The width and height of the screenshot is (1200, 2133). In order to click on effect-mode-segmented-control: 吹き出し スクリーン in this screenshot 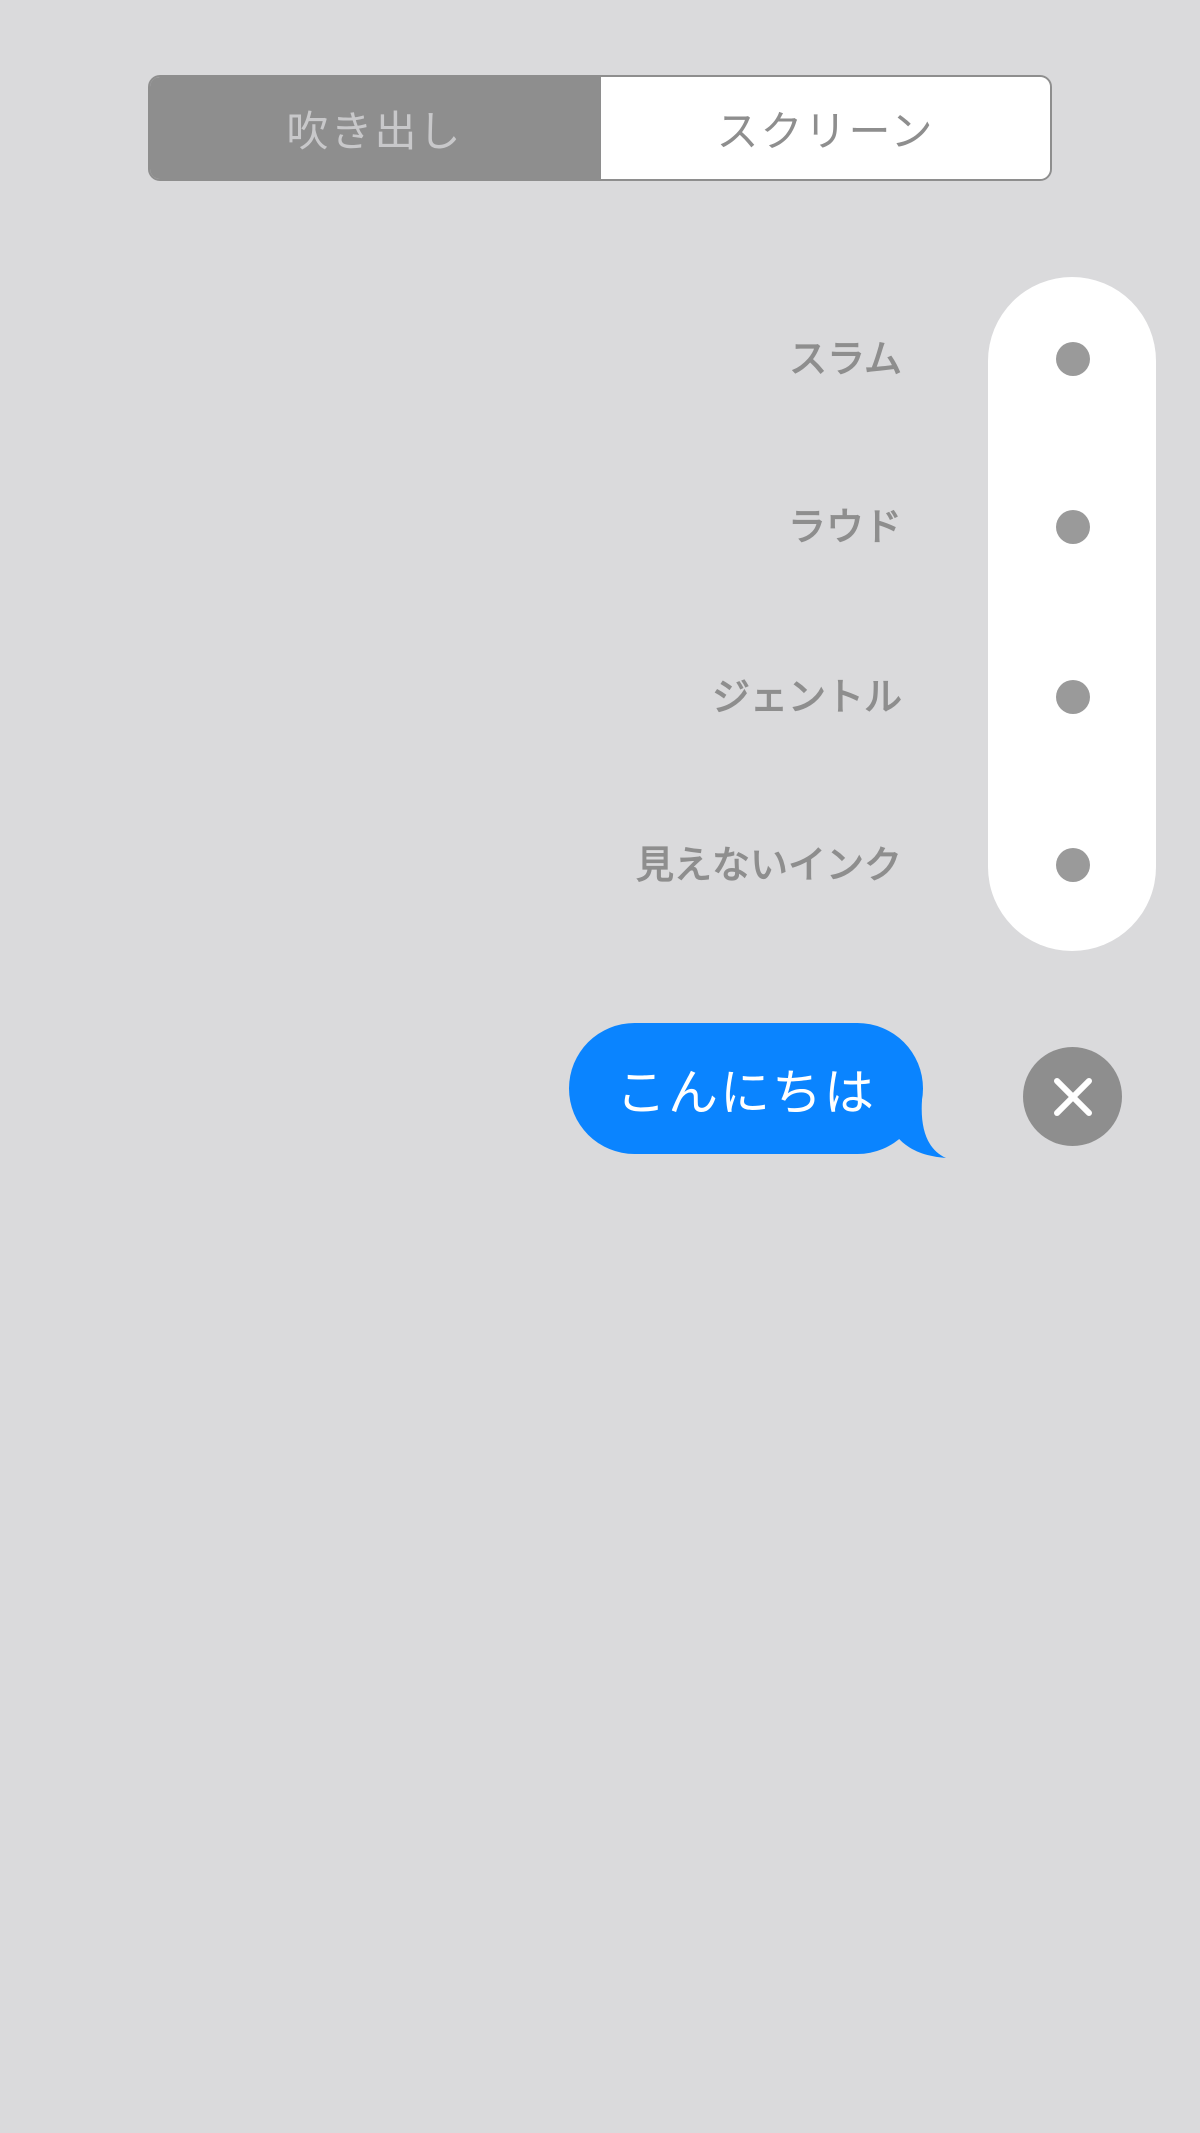, I will do `click(600, 128)`.